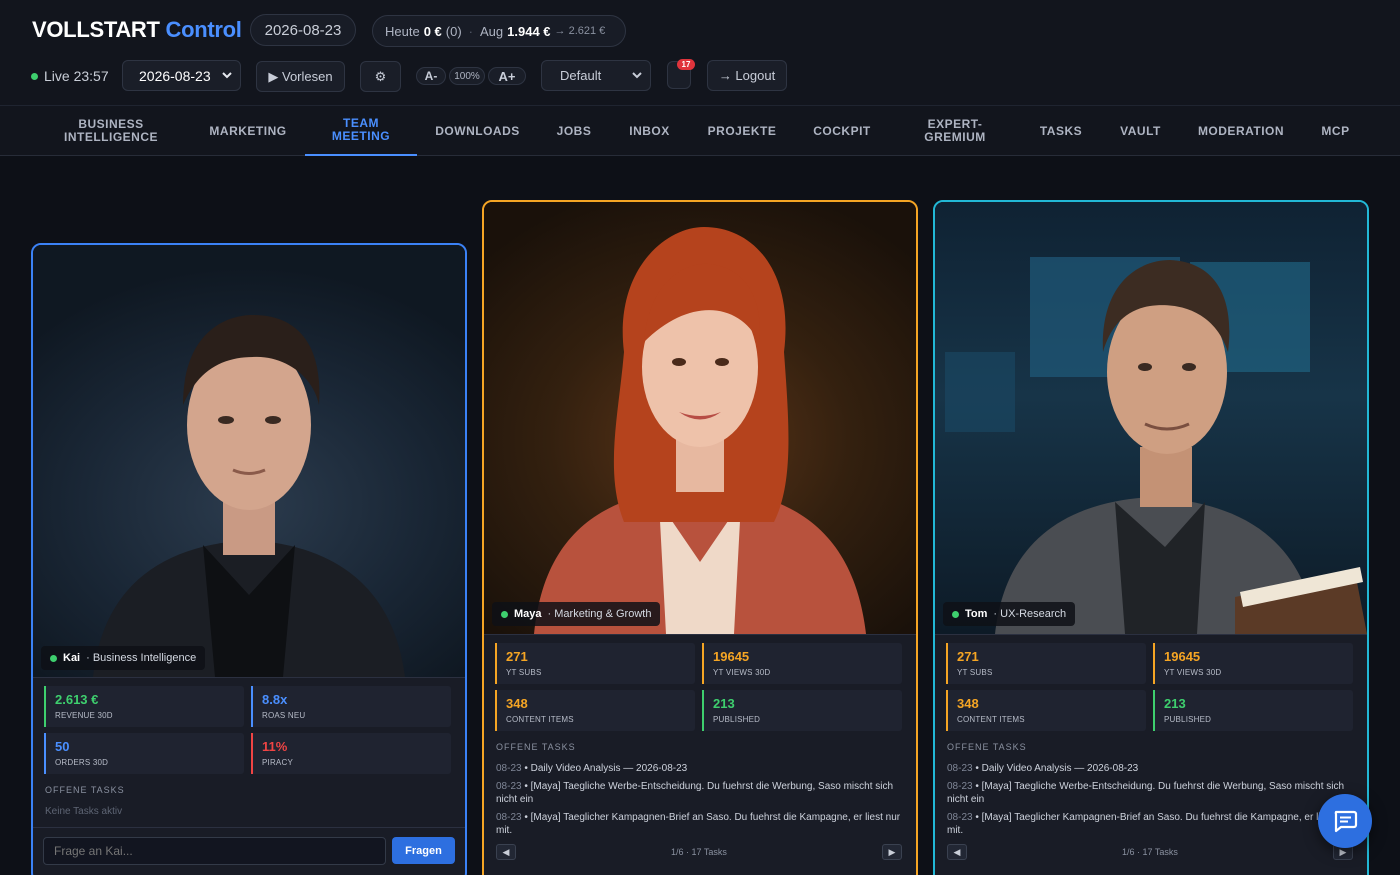 This screenshot has width=1400, height=875. What do you see at coordinates (62, 746) in the screenshot?
I see `stat-value: 50` at bounding box center [62, 746].